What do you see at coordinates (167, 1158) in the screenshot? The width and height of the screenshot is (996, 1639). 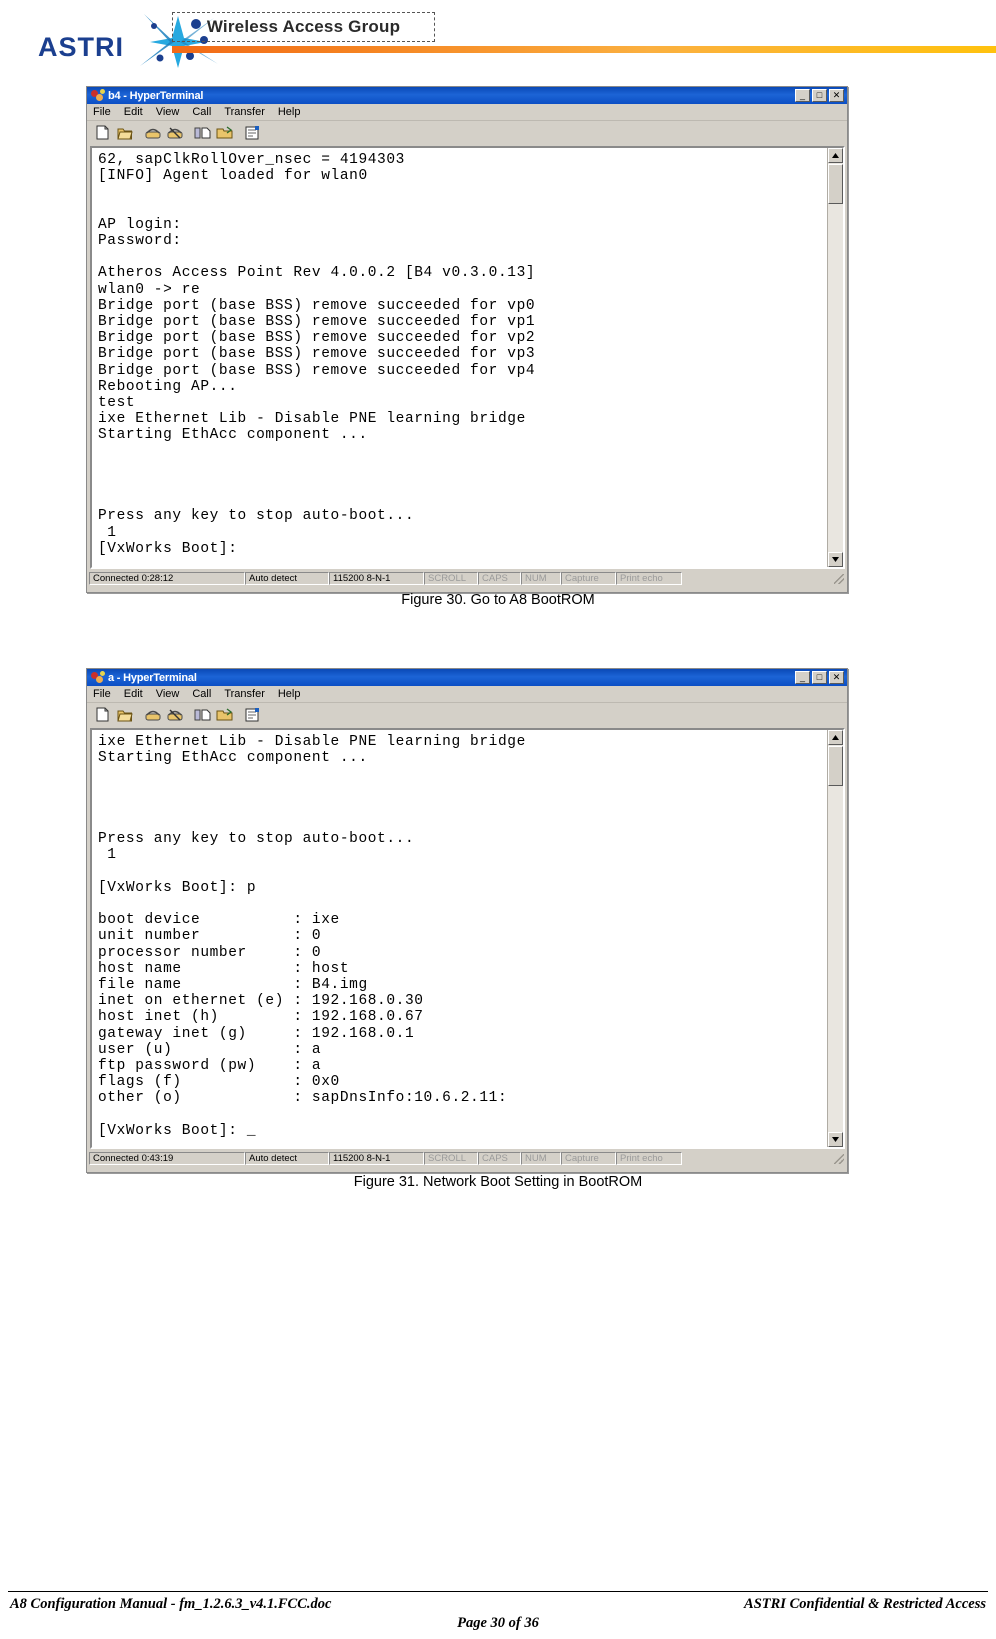 I see `status-connected: Connected 0:43:19` at bounding box center [167, 1158].